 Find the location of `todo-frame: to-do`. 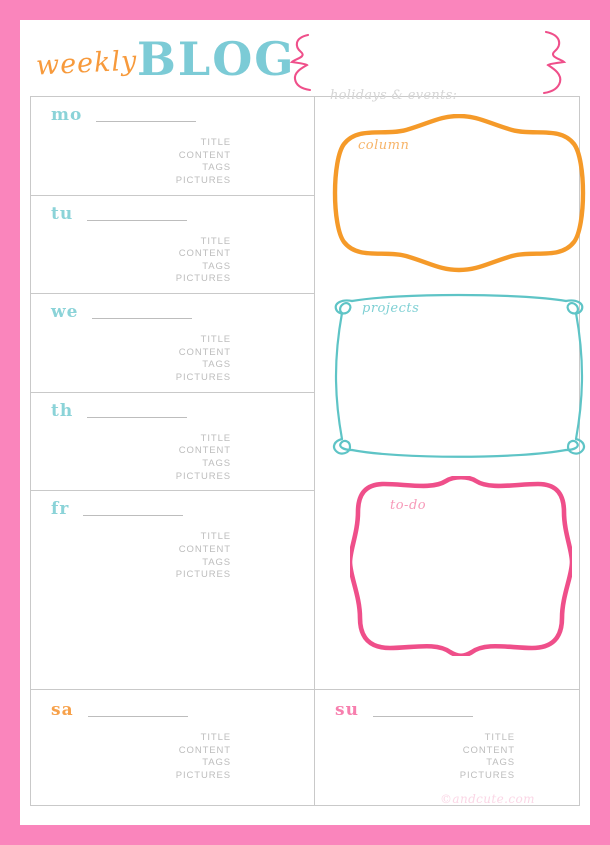

todo-frame: to-do is located at coordinates (461, 567).